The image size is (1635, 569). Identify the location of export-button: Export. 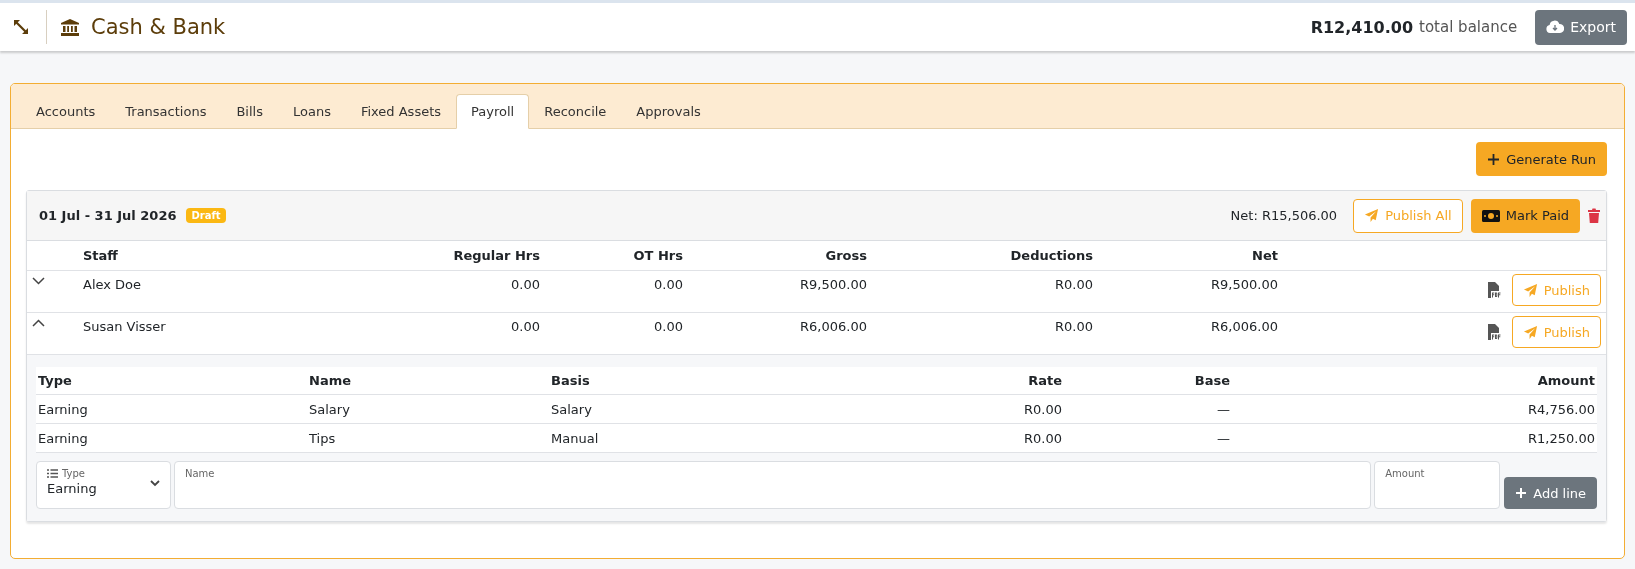
(1581, 27).